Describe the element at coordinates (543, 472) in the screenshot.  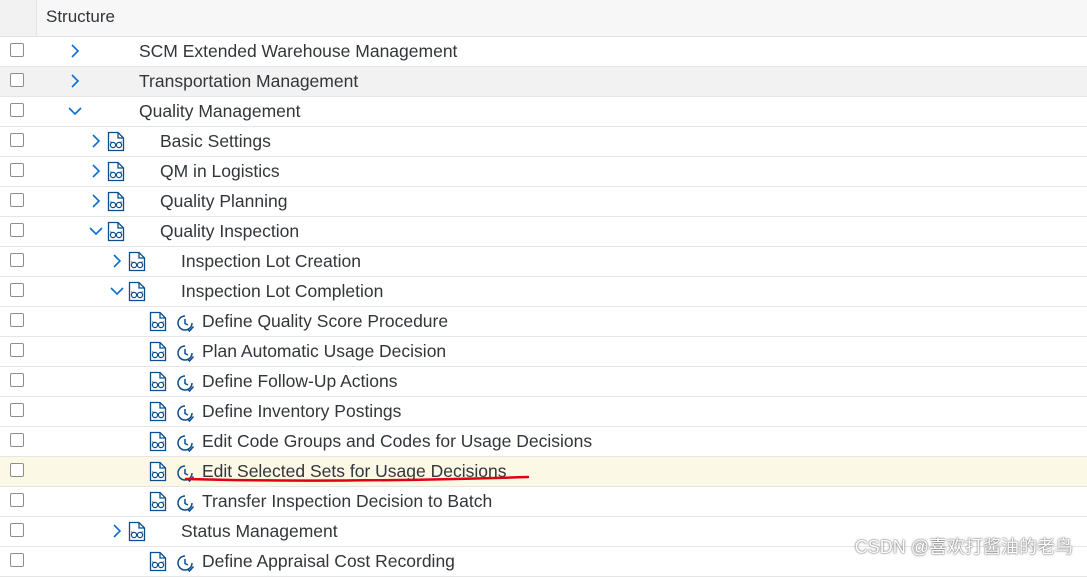
I see `tree-row-edit-selected-sets-for-usage-decisions: Edit Selected Sets for Usage Decisions` at that location.